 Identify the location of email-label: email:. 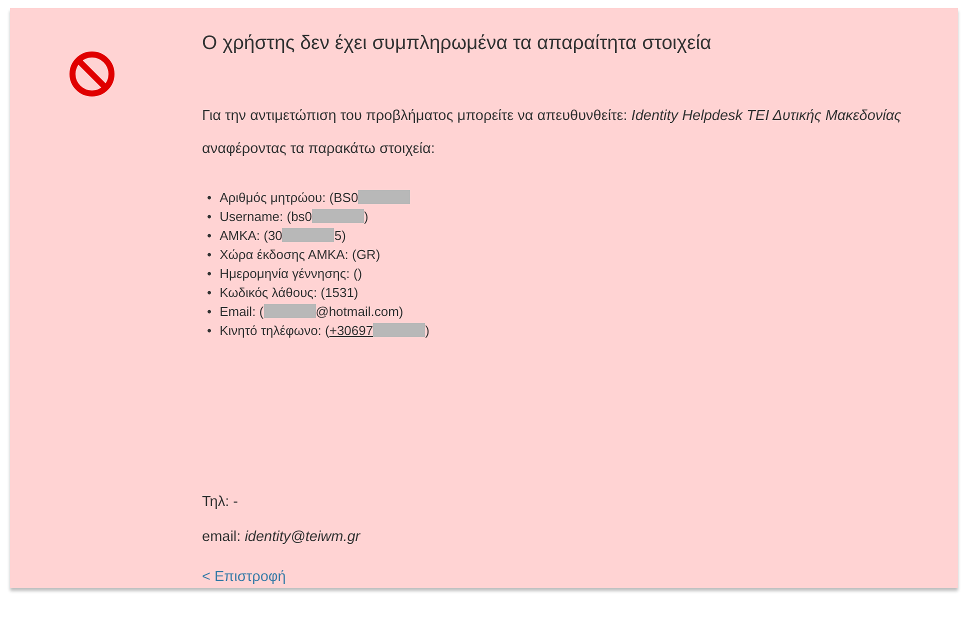
(221, 537).